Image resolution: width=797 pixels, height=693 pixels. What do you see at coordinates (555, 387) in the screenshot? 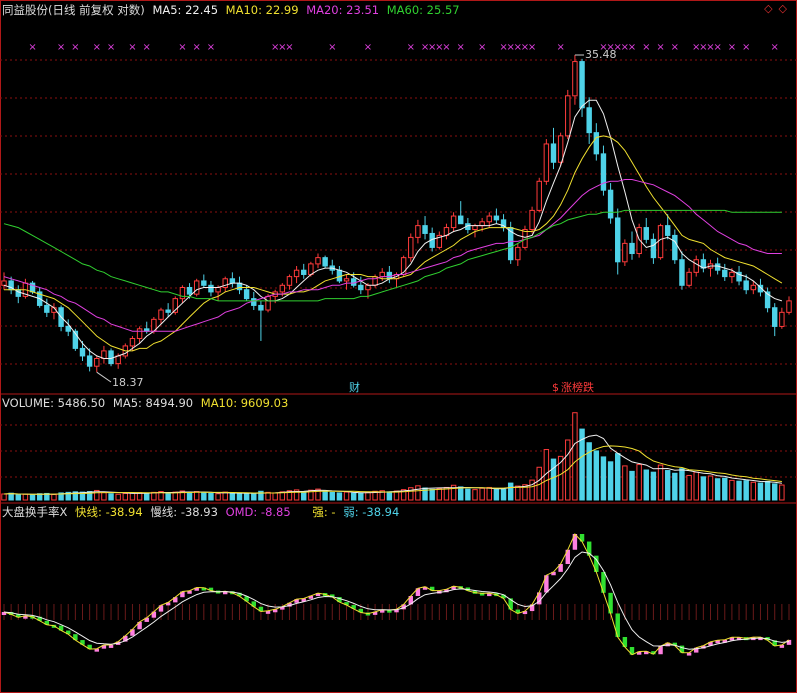
I see `s-marker: $` at bounding box center [555, 387].